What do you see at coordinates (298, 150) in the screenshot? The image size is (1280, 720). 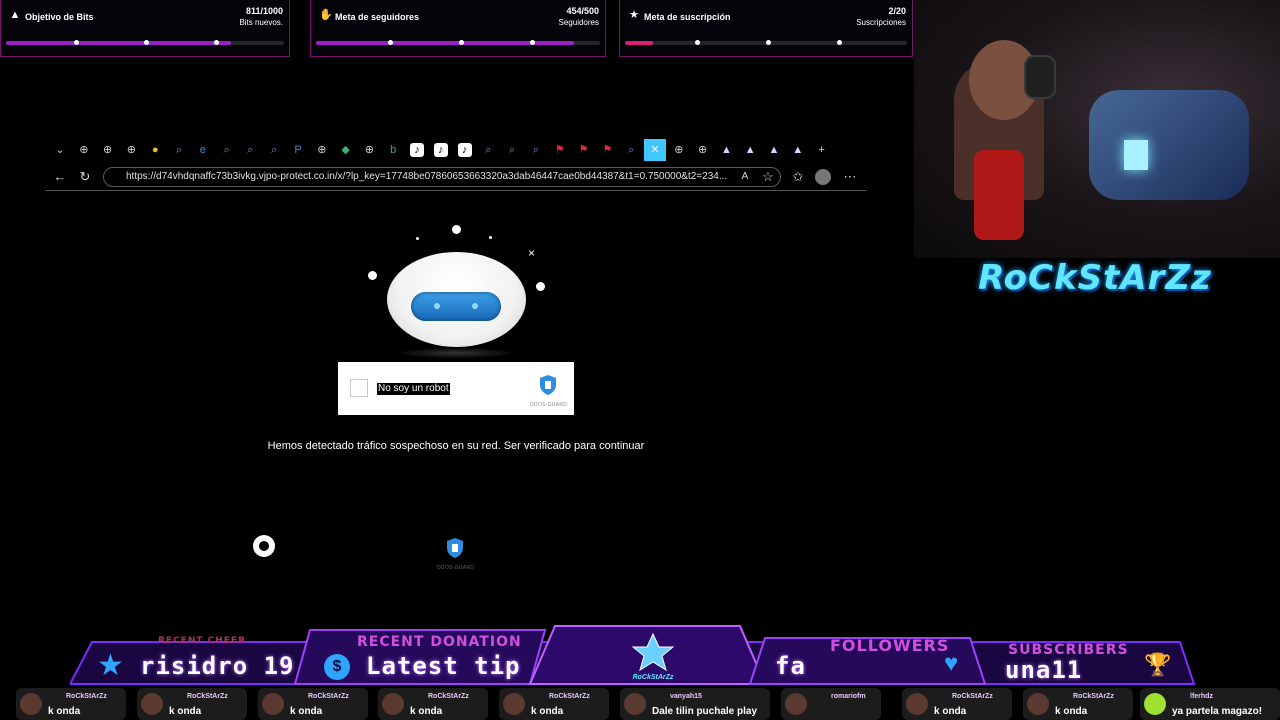 I see `p-icon: P` at bounding box center [298, 150].